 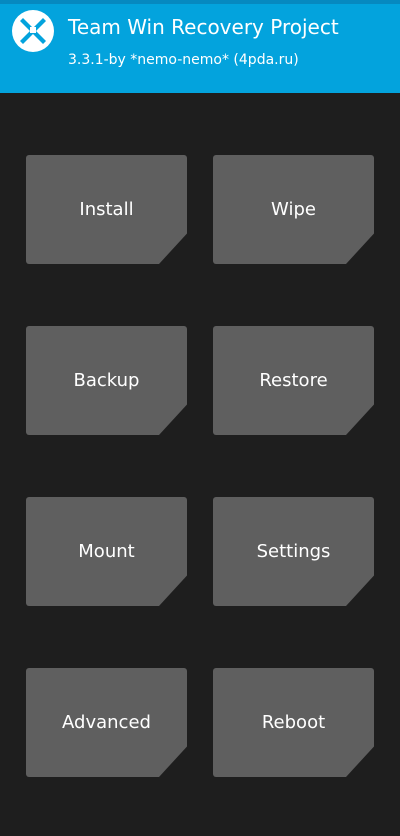 I want to click on twrp-logo-icon, so click(x=33, y=31).